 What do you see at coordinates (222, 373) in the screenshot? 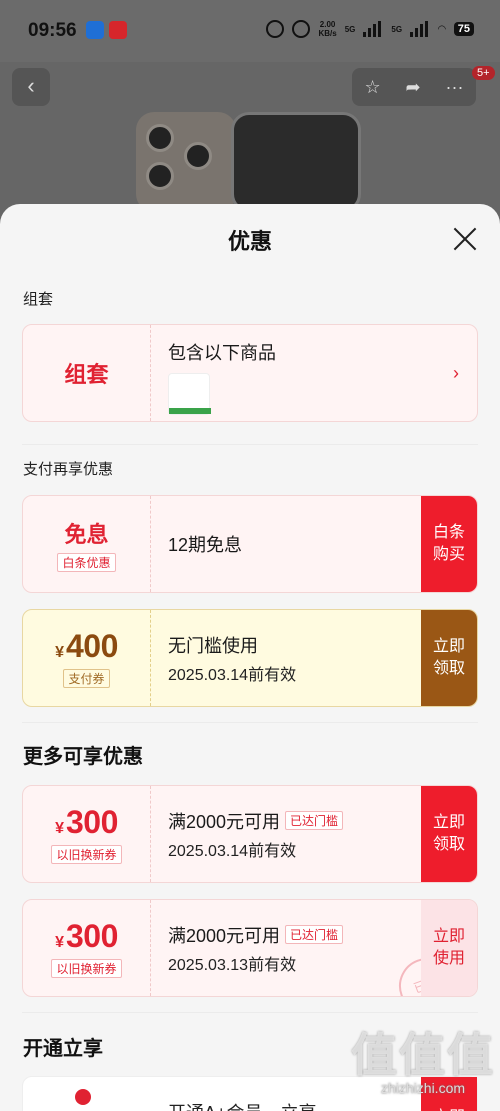
I see `bundle-body: 包含以下商品` at bounding box center [222, 373].